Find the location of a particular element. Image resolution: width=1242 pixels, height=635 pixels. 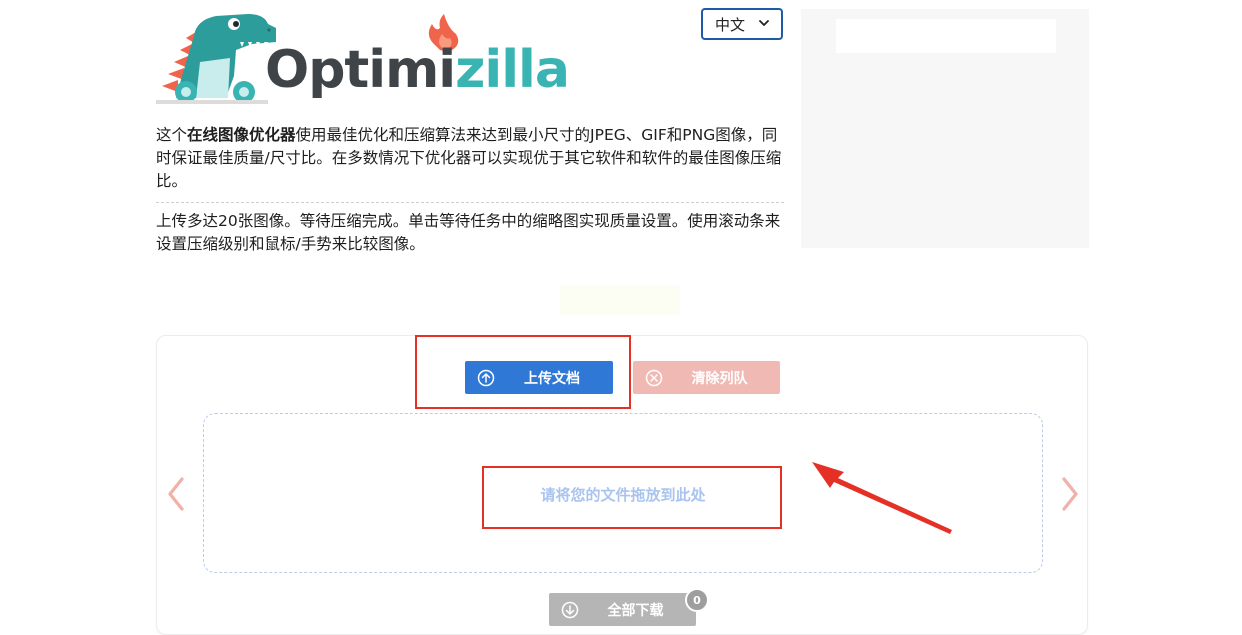

intro-bold-term: 在线图像优化器 is located at coordinates (241, 135).